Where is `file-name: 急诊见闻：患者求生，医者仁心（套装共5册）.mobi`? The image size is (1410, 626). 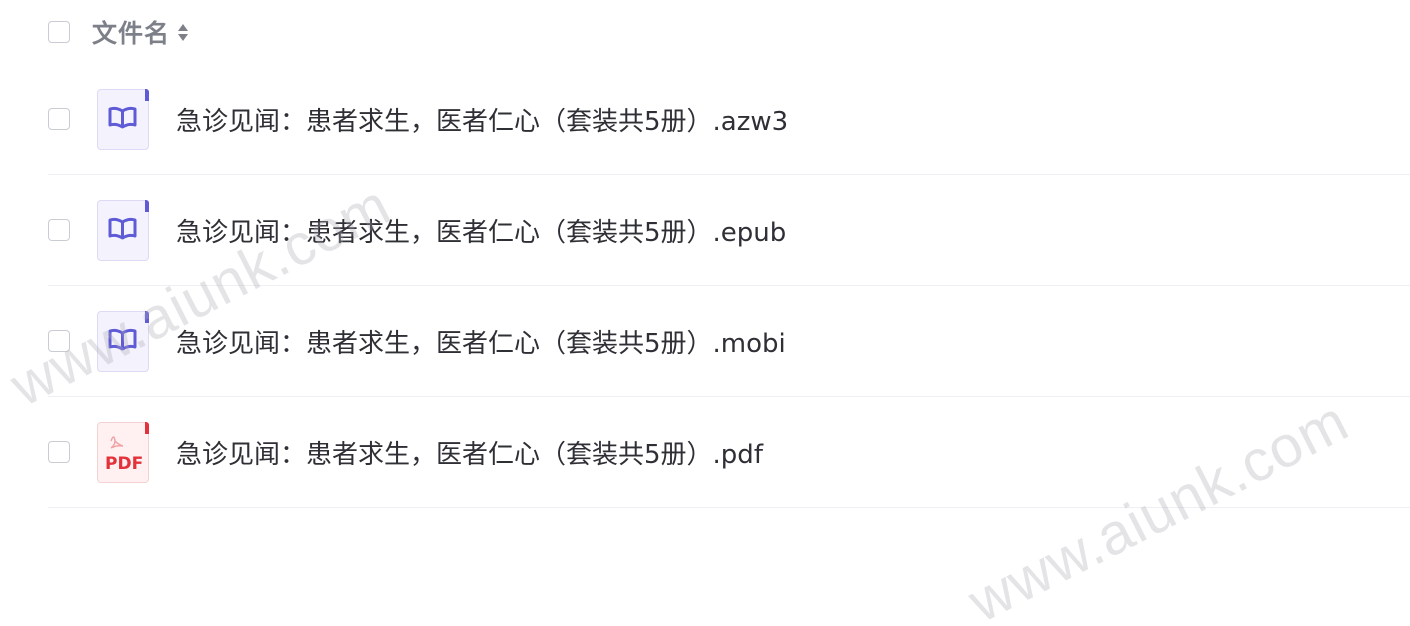
file-name: 急诊见闻：患者求生，医者仁心（套装共5册）.mobi is located at coordinates (481, 341).